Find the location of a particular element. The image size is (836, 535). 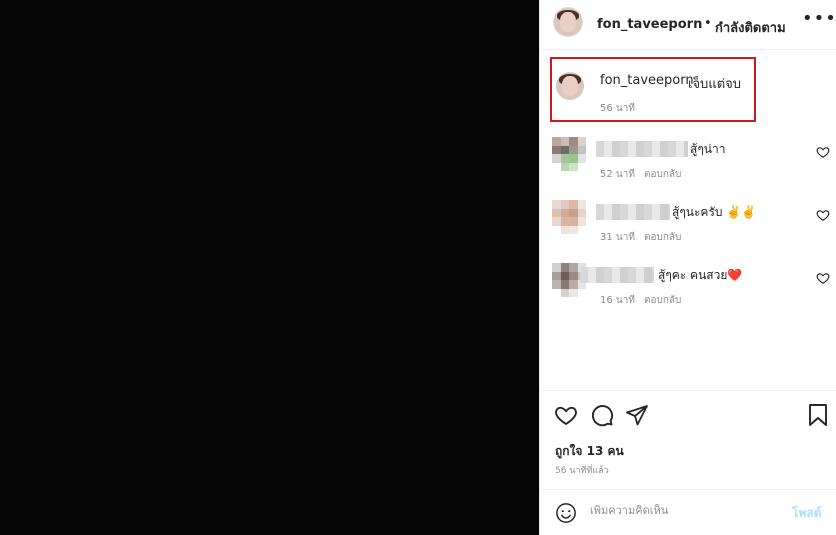

caption-avatar is located at coordinates (570, 86).